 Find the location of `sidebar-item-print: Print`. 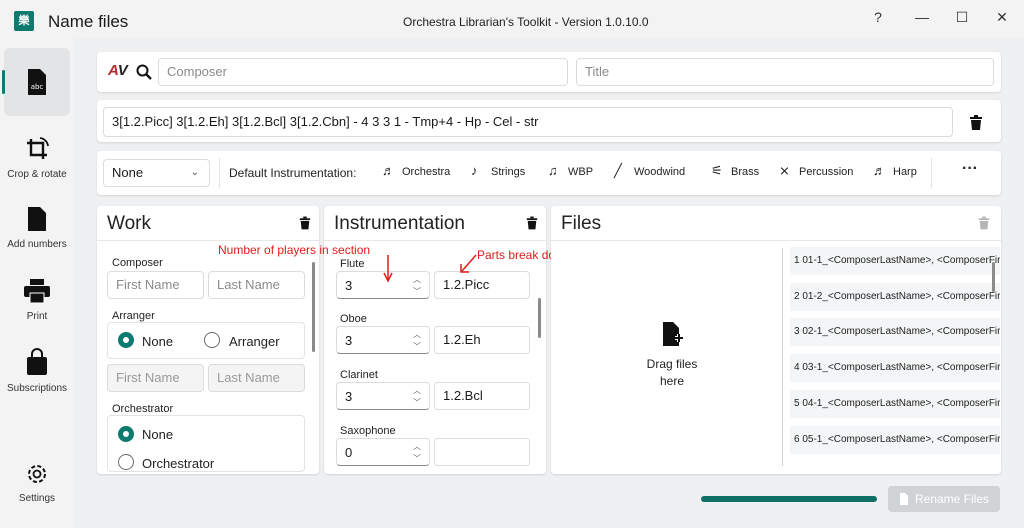

sidebar-item-print: Print is located at coordinates (37, 300).